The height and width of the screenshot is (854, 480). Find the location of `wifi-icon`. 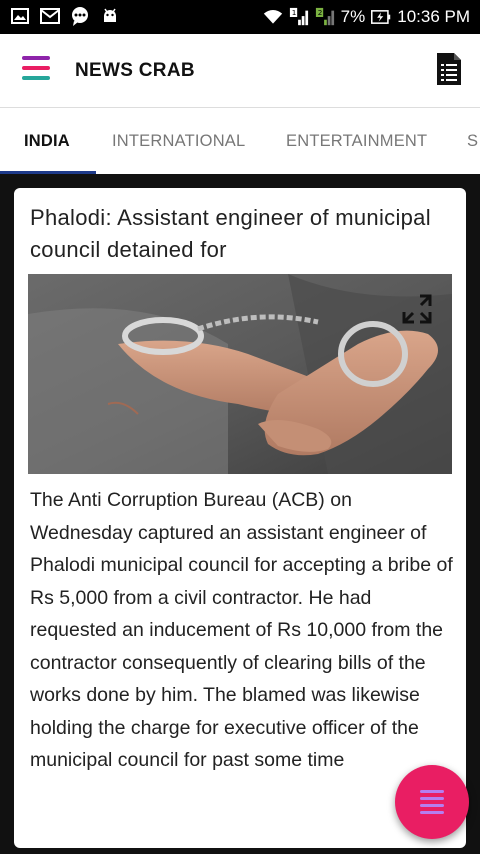

wifi-icon is located at coordinates (273, 17).